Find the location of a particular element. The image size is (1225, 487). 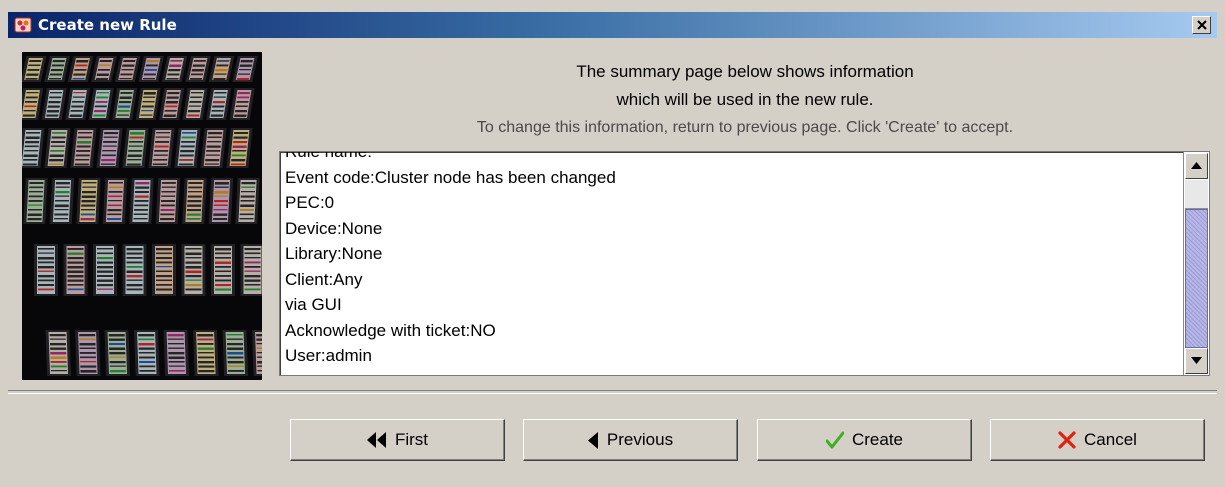

arrow-down-icon is located at coordinates (1196, 360).